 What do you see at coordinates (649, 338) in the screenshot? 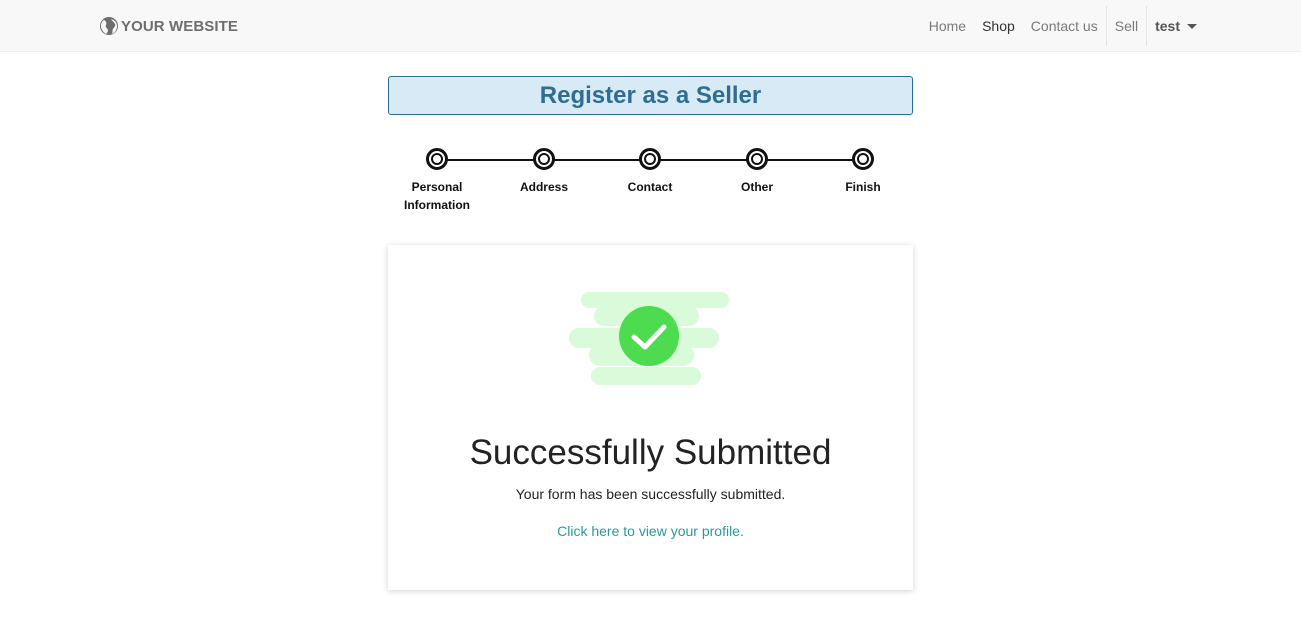
I see `check-circle-icon` at bounding box center [649, 338].